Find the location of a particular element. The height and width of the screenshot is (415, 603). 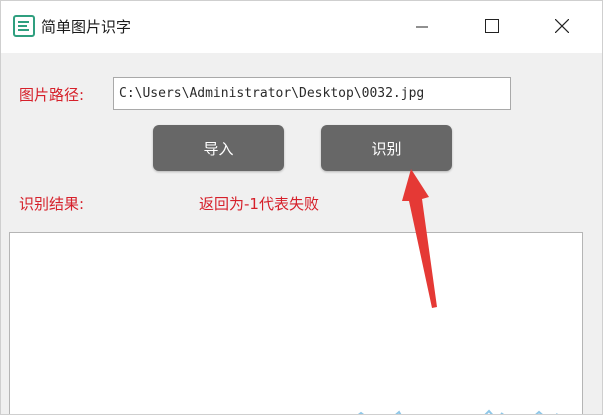

title-bar: 简单图片识字 is located at coordinates (301, 27).